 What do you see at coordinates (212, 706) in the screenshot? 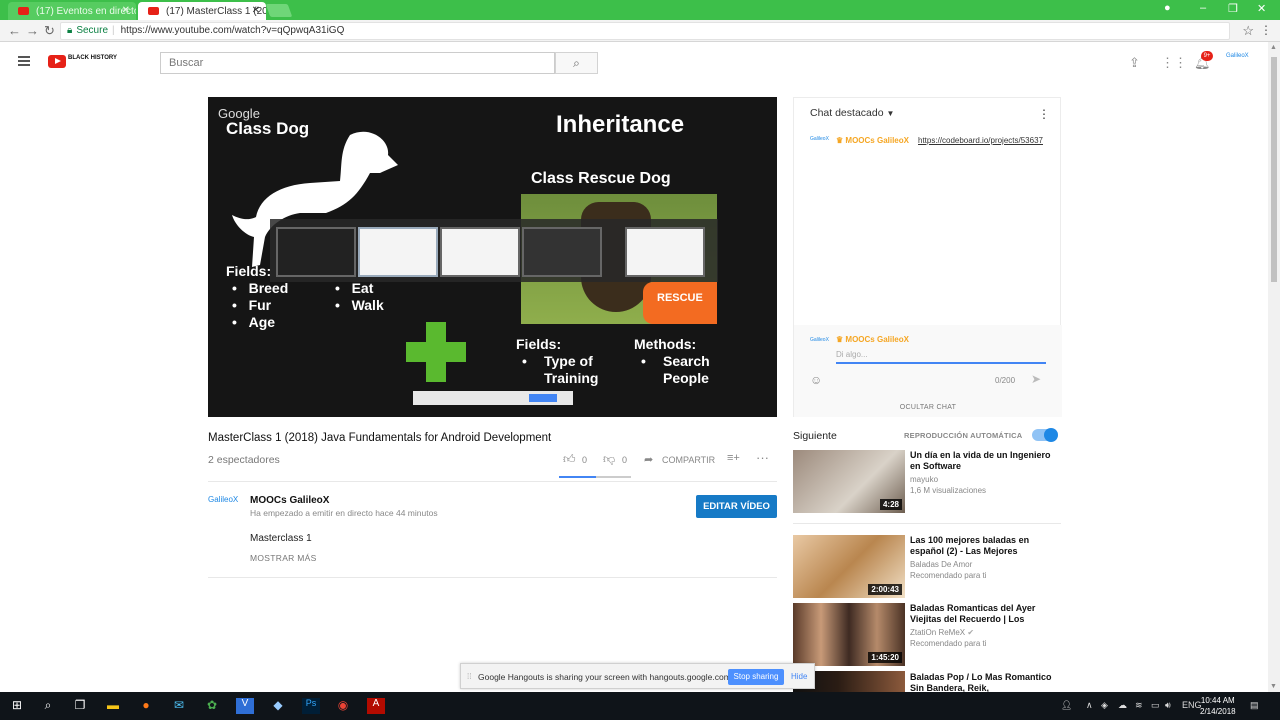
I see `color-app-icon: ✿` at bounding box center [212, 706].